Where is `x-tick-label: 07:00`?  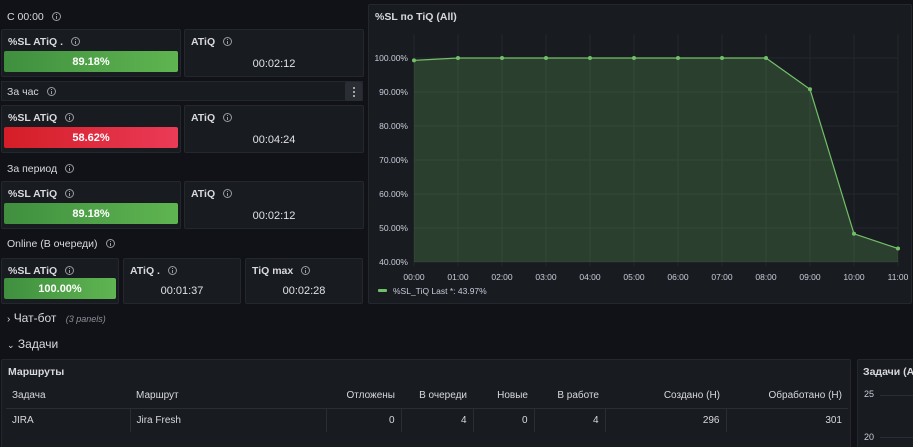 x-tick-label: 07:00 is located at coordinates (722, 277).